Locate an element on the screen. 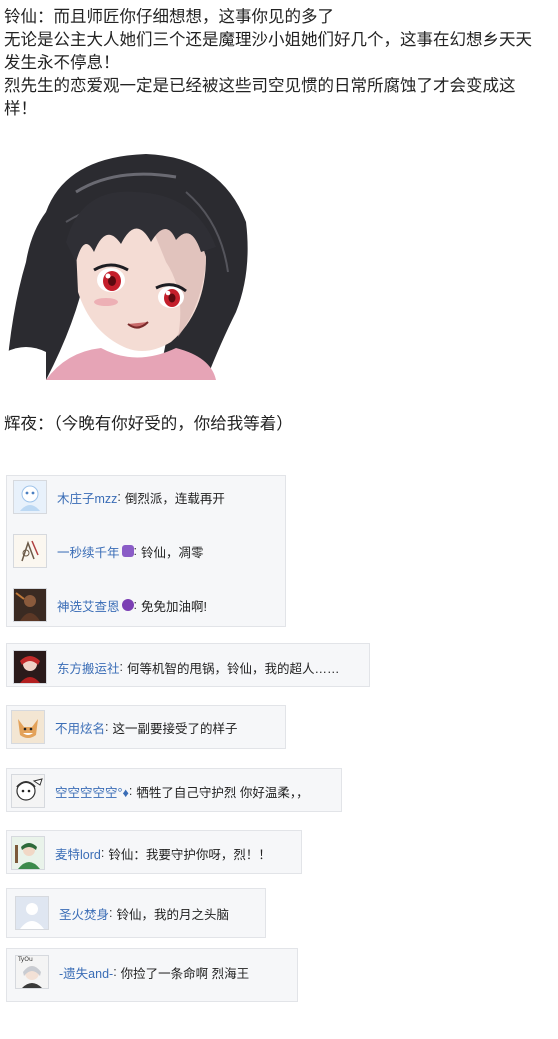 Image resolution: width=558 pixels, height=1039 pixels. comment-username: 东方搬运社 is located at coordinates (88, 667).